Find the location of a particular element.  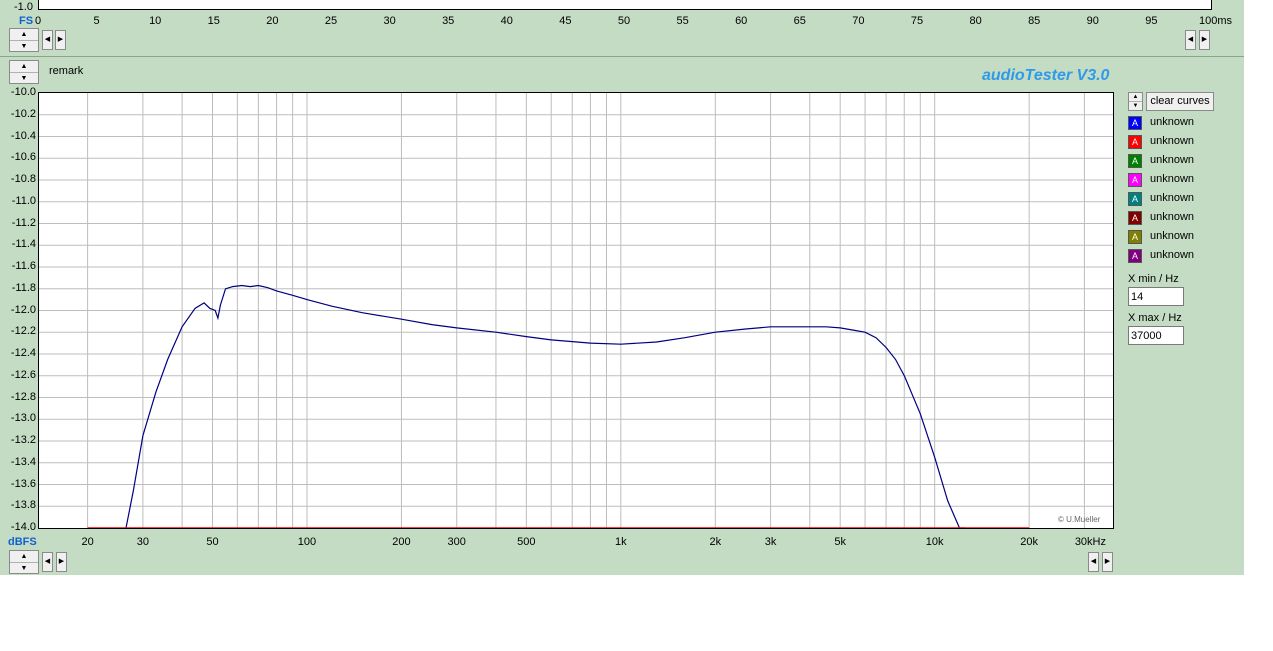

x-tick-label: 20k is located at coordinates (1029, 542).